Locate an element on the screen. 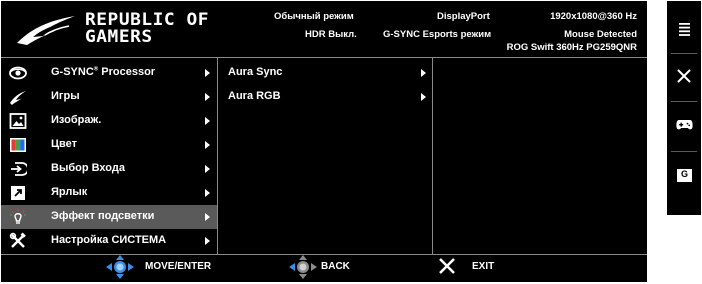 This screenshot has height=284, width=702. menu-item-light-effect: Эффект подсветки is located at coordinates (109, 217).